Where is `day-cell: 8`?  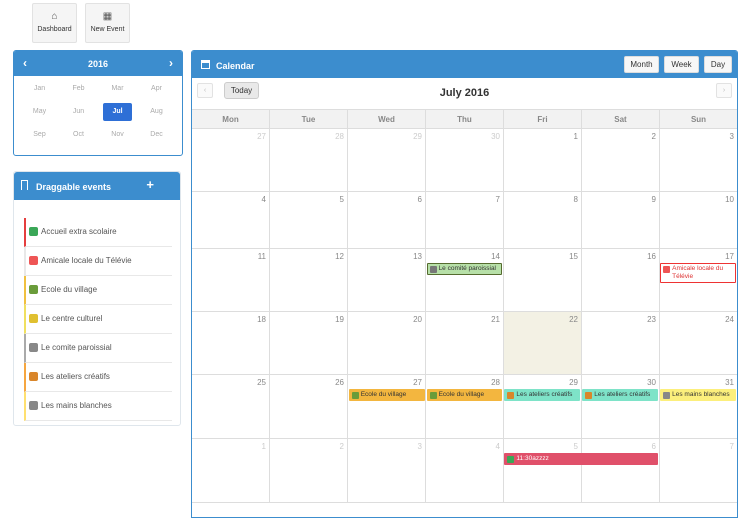 day-cell: 8 is located at coordinates (542, 220).